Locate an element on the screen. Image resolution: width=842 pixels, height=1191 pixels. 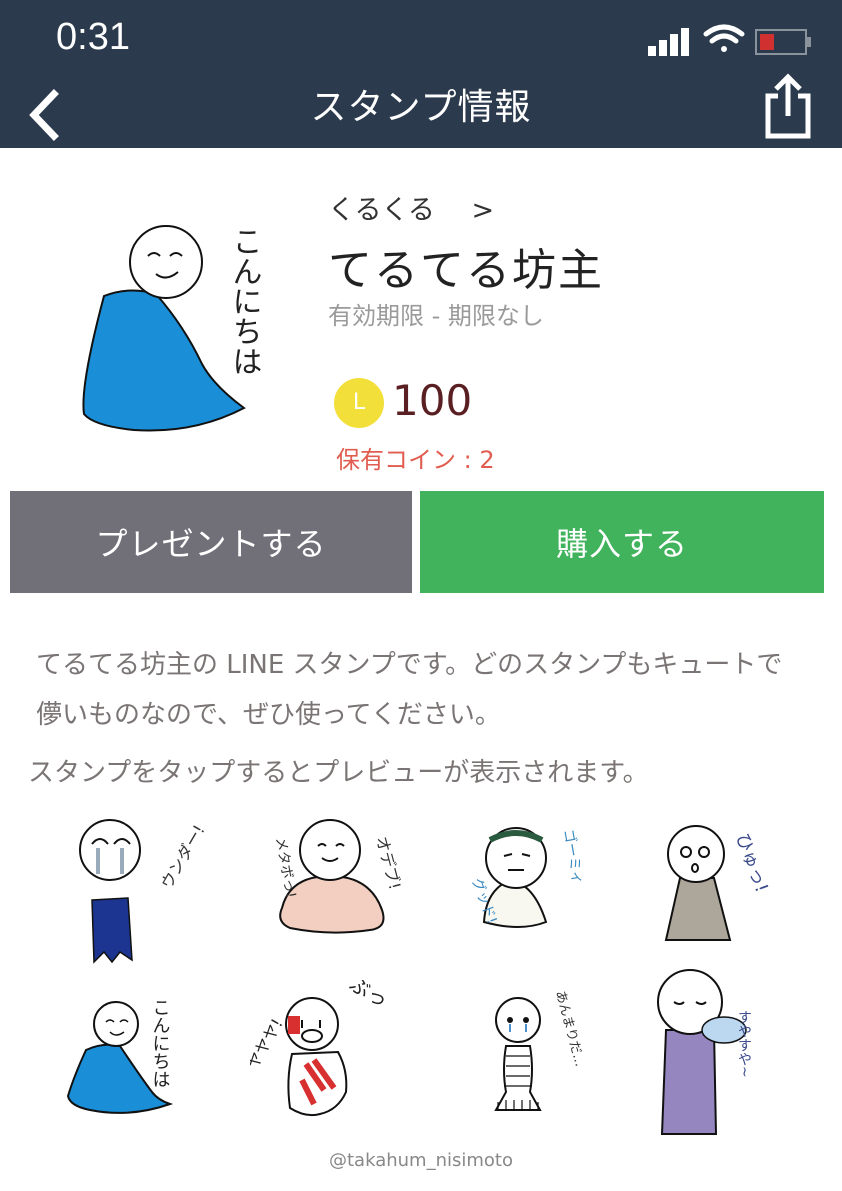
sticker-3: ゴーミィ グッド! is located at coordinates (550, 890).